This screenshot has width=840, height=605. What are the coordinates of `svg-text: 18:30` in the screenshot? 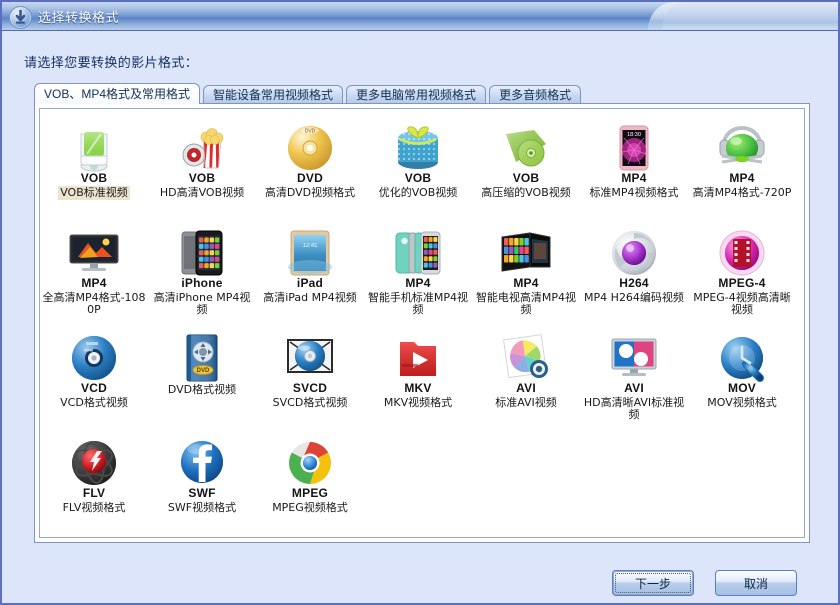 It's located at (634, 135).